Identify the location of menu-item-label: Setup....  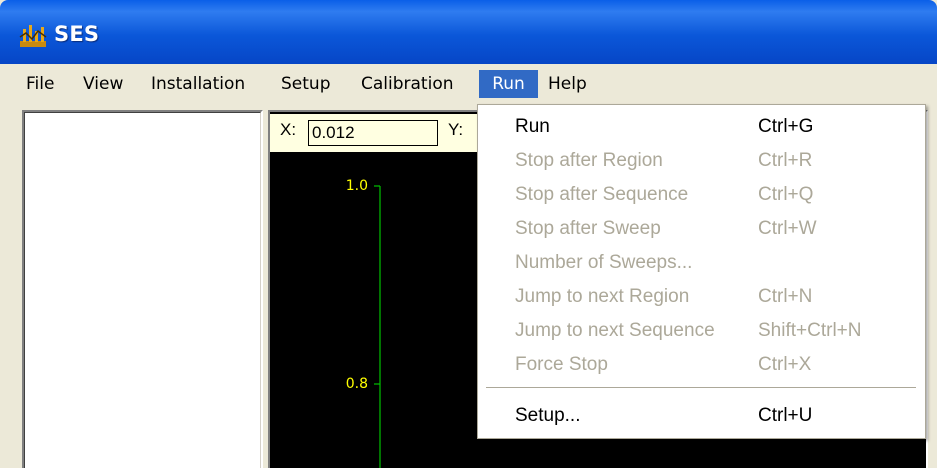
(548, 415).